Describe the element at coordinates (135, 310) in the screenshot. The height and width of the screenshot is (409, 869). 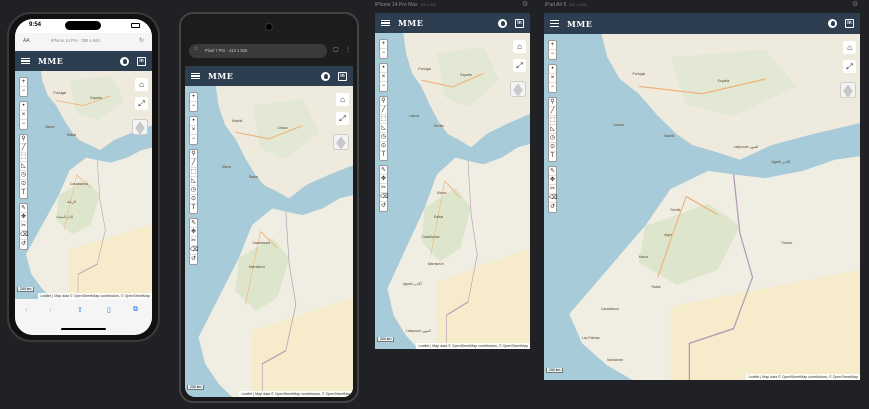
I see `tabs-icon: ⧉` at that location.